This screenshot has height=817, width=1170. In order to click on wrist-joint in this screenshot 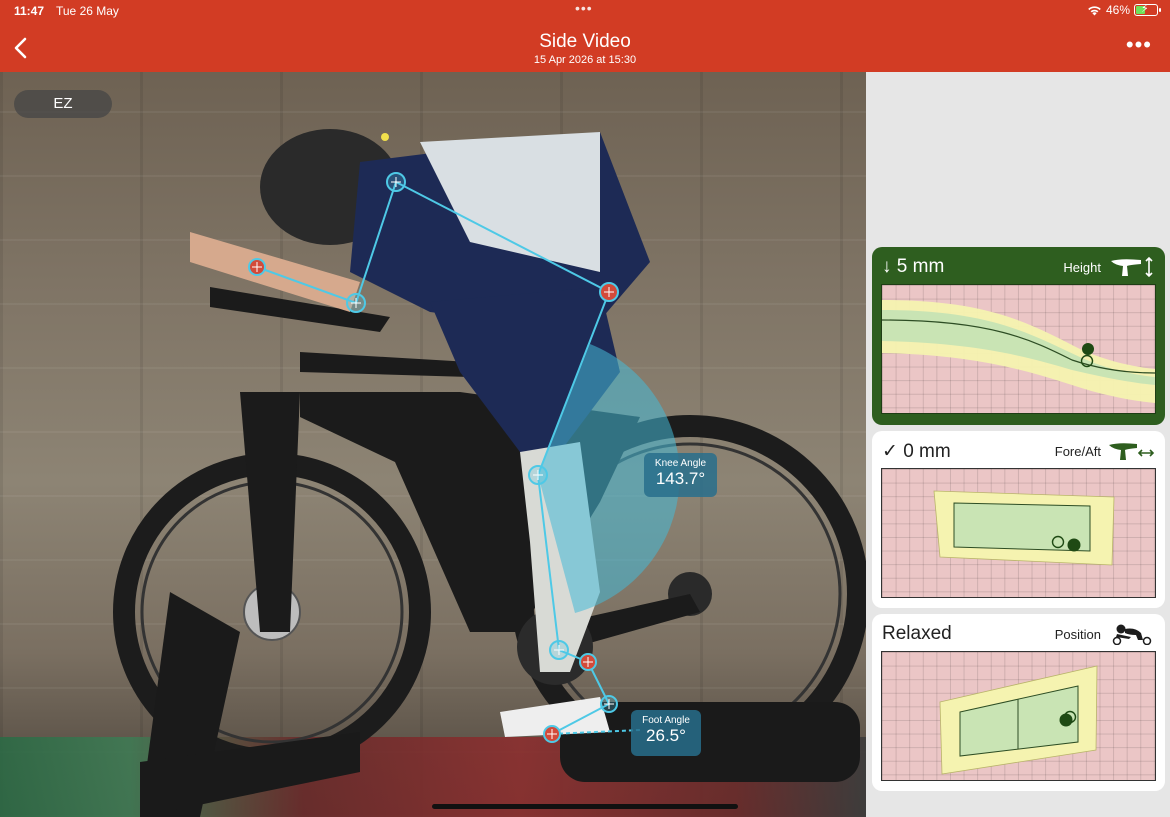, I will do `click(257, 267)`.